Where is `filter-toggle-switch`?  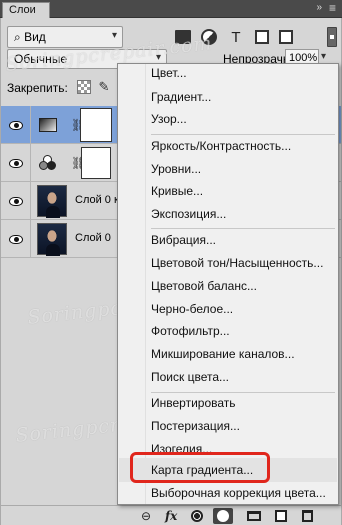
filter-toggle-switch is located at coordinates (332, 37).